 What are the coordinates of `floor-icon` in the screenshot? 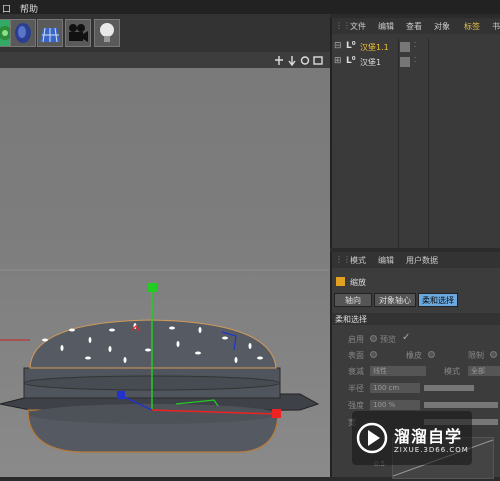 It's located at (50, 35).